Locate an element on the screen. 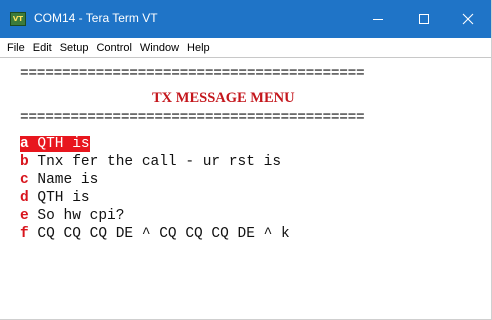  minimize-icon is located at coordinates (378, 19).